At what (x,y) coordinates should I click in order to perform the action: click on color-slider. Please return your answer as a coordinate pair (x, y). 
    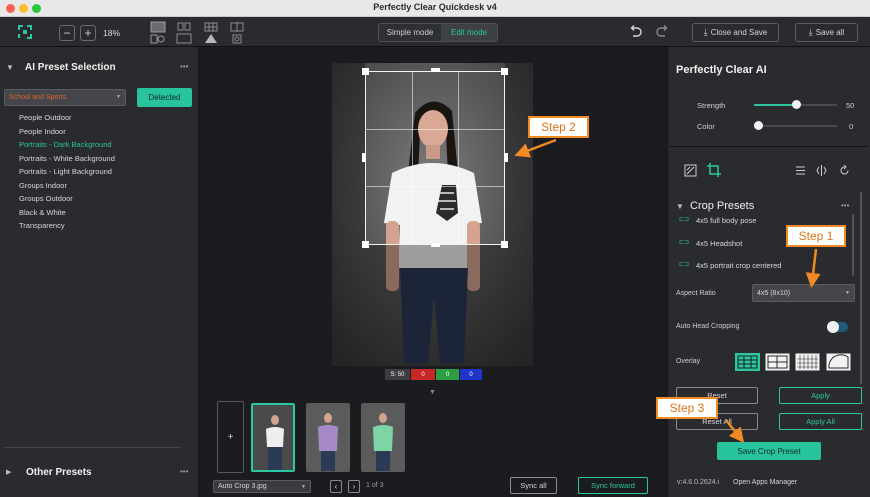
    Looking at the image, I should click on (795, 125).